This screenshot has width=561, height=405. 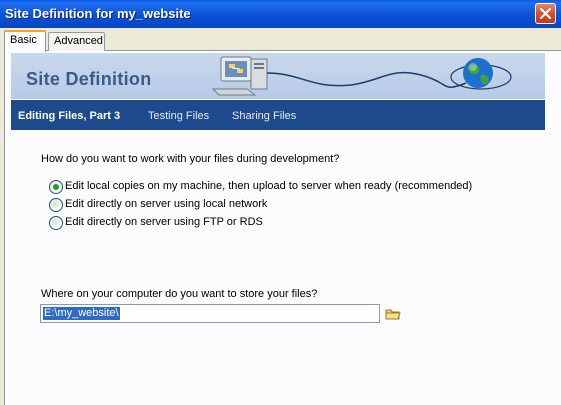 What do you see at coordinates (56, 223) in the screenshot?
I see `radio-edit-ftp-rds` at bounding box center [56, 223].